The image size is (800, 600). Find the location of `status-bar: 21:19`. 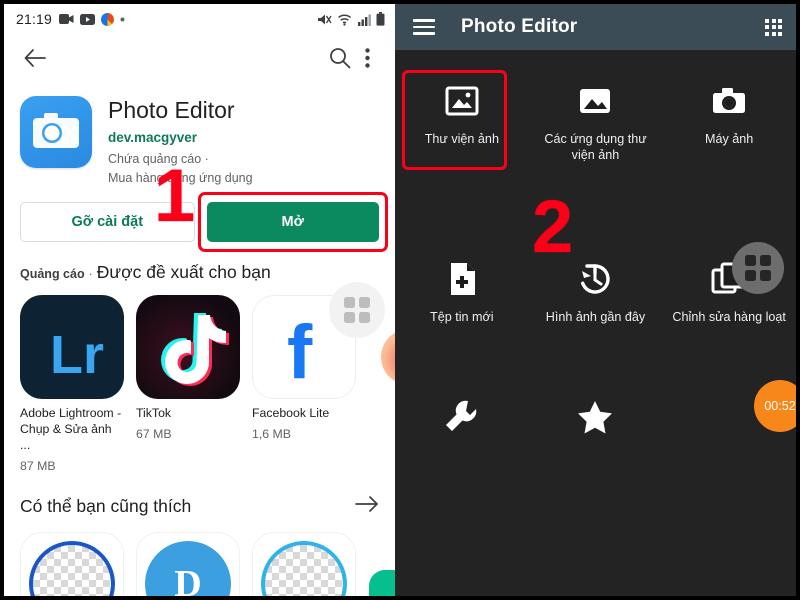

status-bar: 21:19 is located at coordinates (199, 19).